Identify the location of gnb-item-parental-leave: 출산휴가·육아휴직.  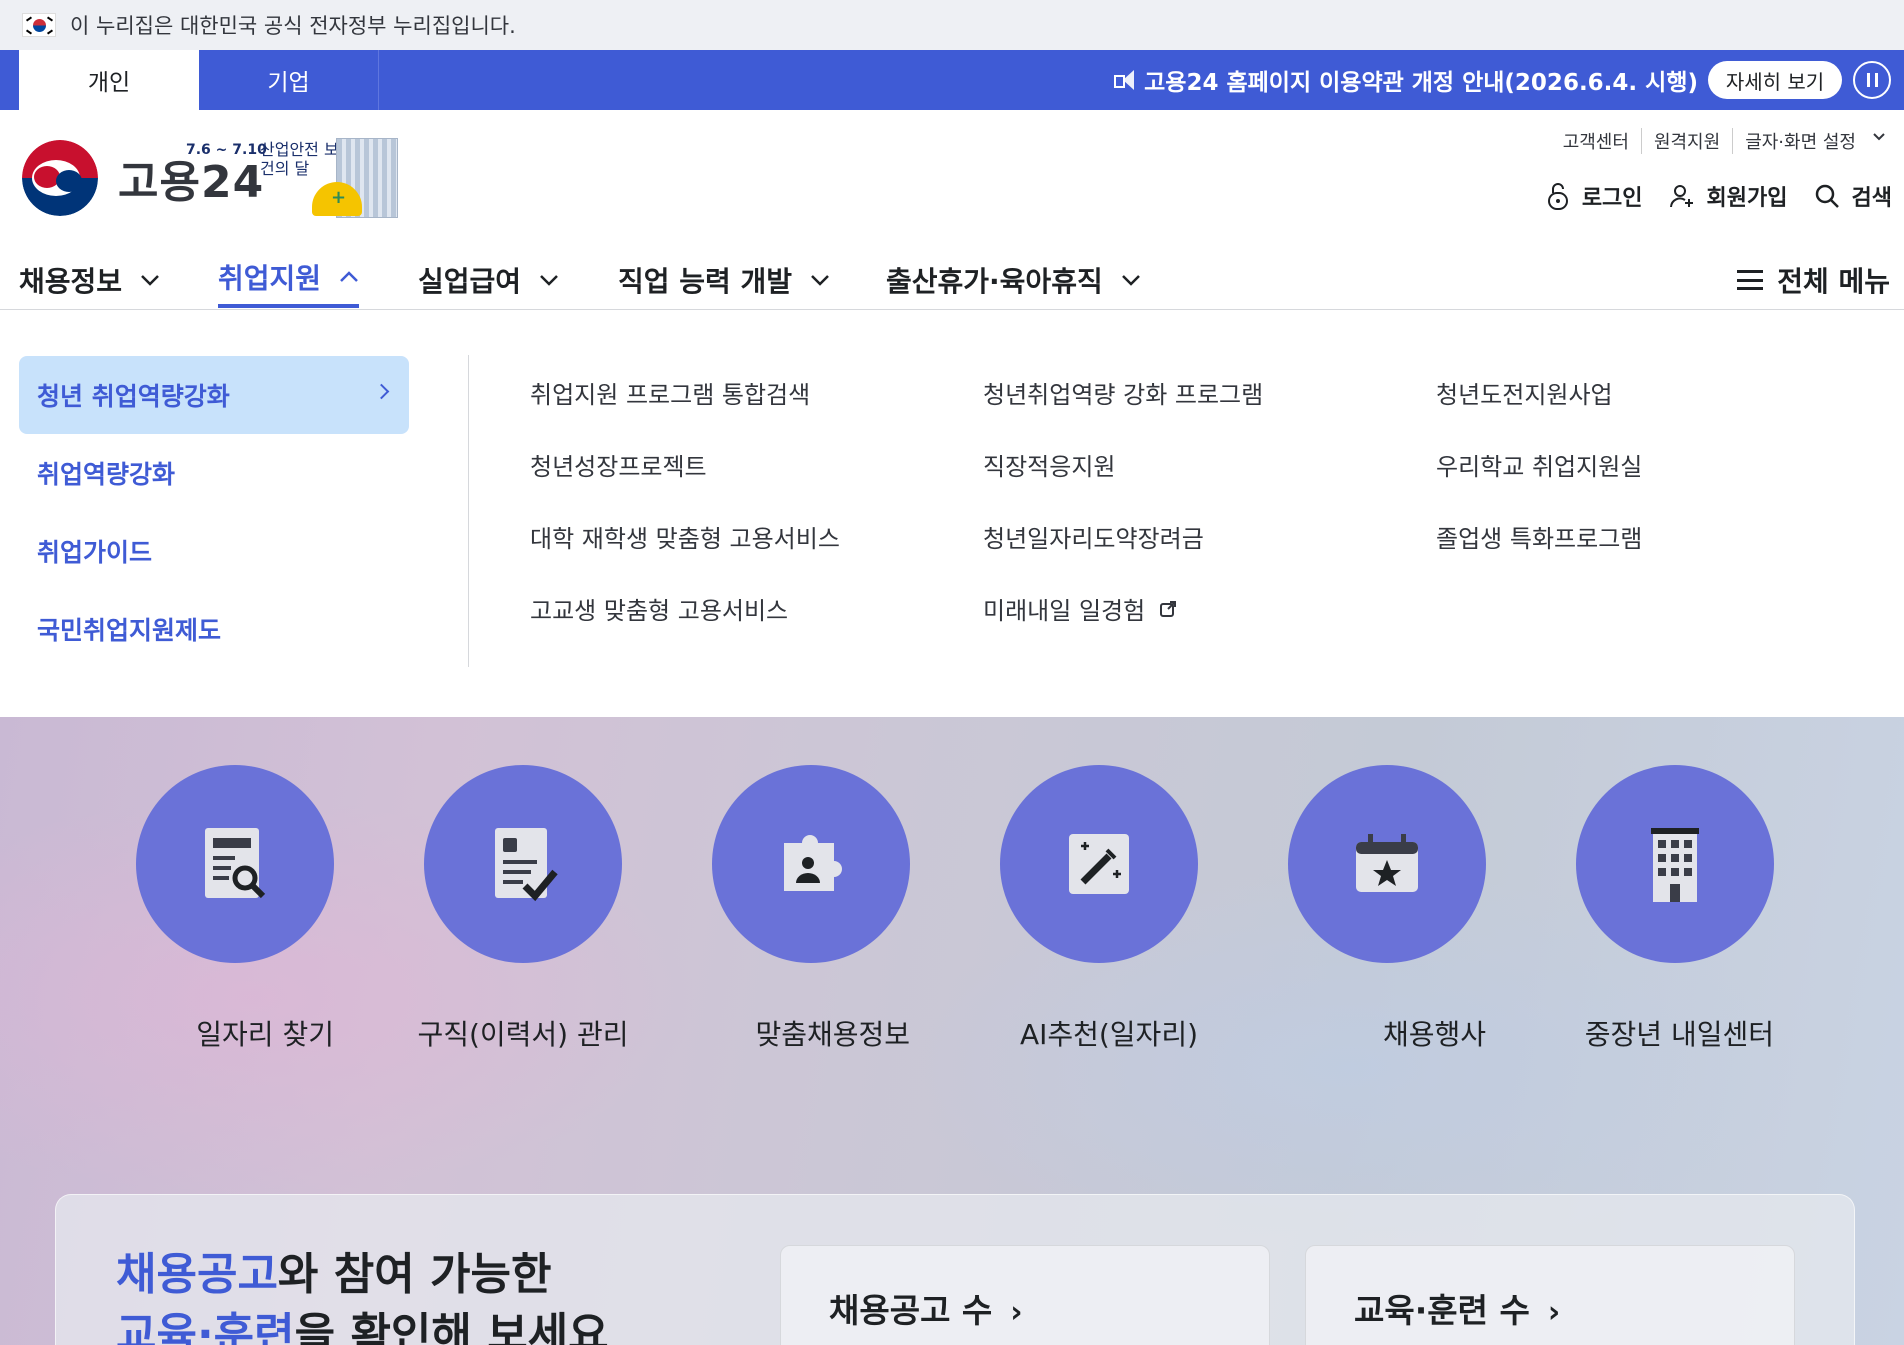
(1013, 280).